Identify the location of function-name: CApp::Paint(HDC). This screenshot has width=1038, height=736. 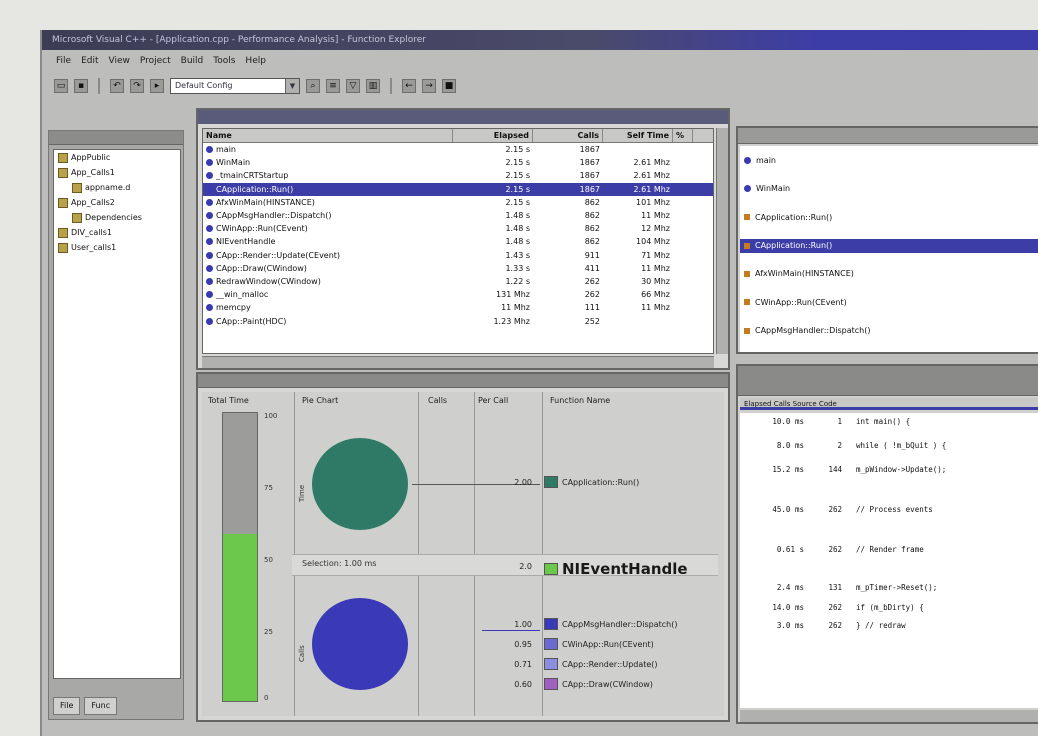
(328, 321).